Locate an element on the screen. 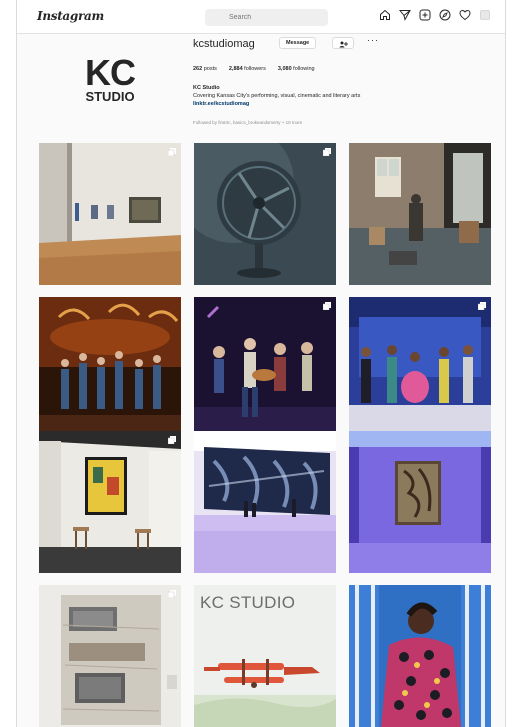  profile-username: kcstudiomag is located at coordinates (224, 44).